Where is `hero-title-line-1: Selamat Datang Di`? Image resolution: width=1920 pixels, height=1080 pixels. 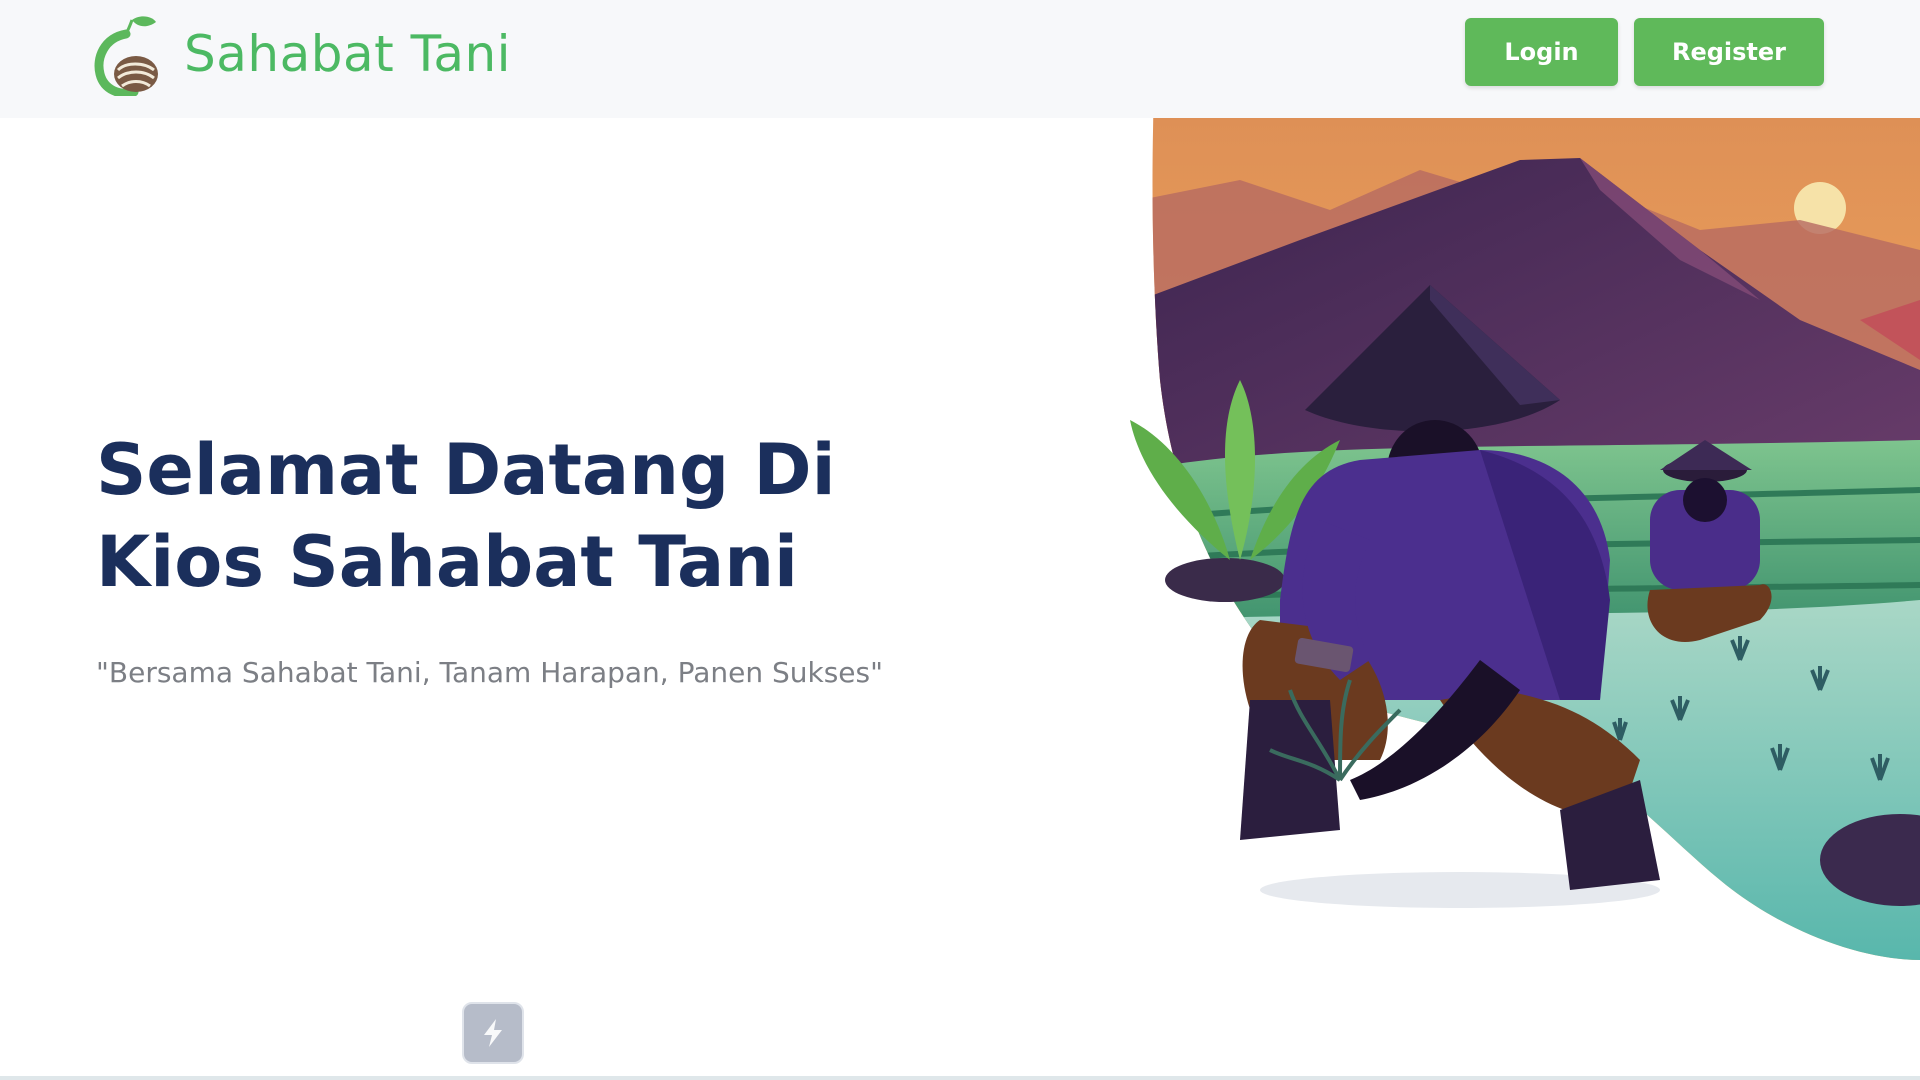 hero-title-line-1: Selamat Datang Di is located at coordinates (466, 470).